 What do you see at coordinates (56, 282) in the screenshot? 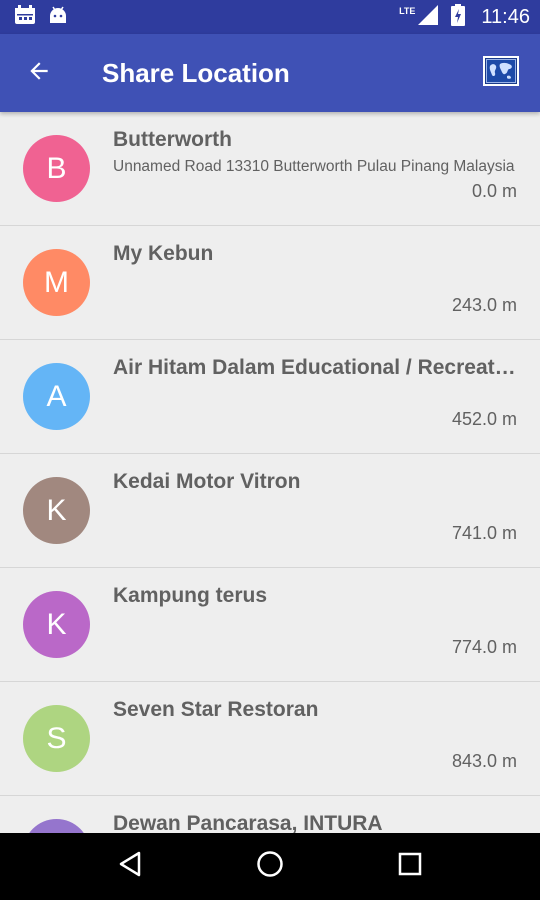
I see `avatar: M` at bounding box center [56, 282].